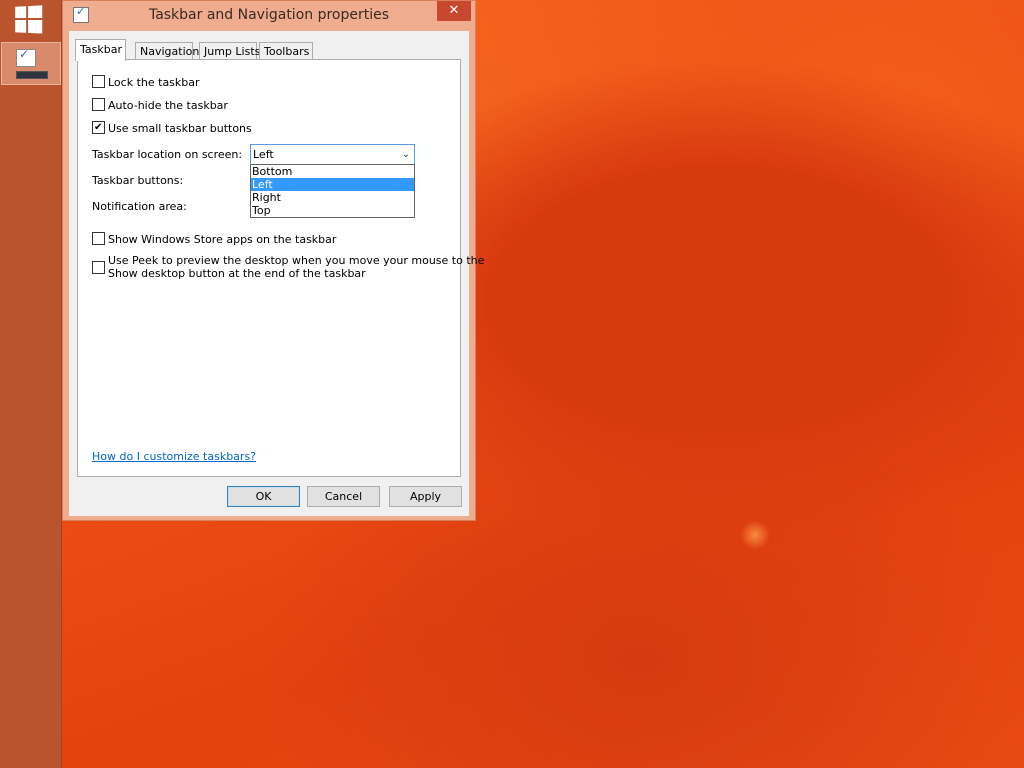 The width and height of the screenshot is (1024, 768). I want to click on close-button: ✕, so click(454, 11).